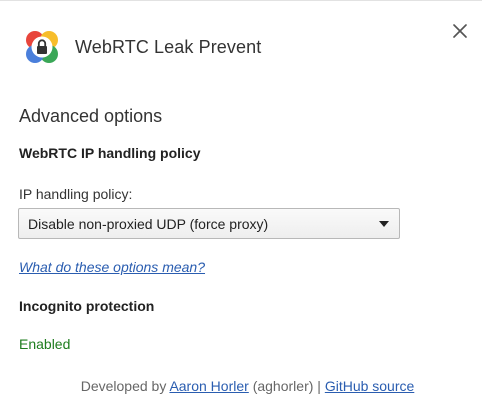 This screenshot has width=482, height=411. I want to click on ip-handling-policy-select: Disable non-proxied UDP (force proxy), so click(209, 223).